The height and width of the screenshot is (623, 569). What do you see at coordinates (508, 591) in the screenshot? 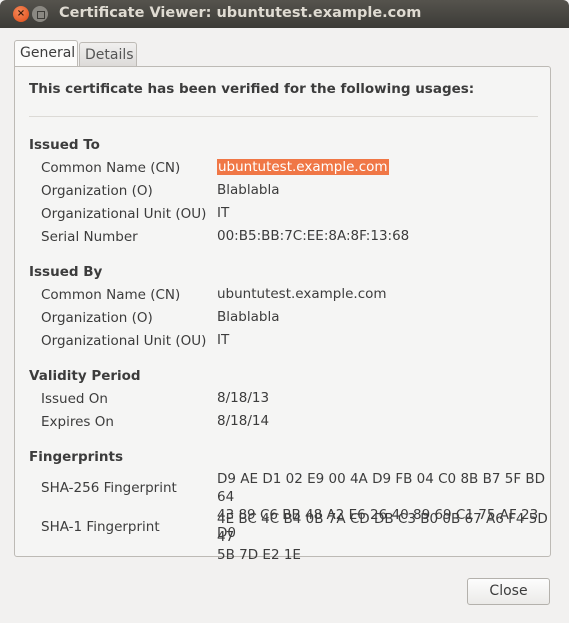
I see `close-button: Close` at bounding box center [508, 591].